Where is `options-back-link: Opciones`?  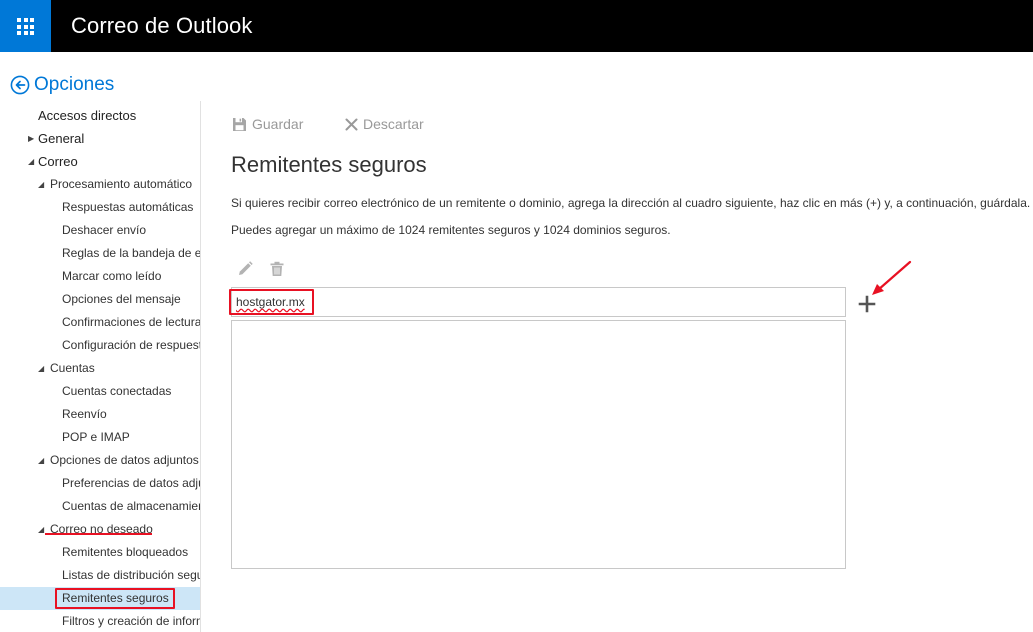
options-back-link: Opciones is located at coordinates (62, 85).